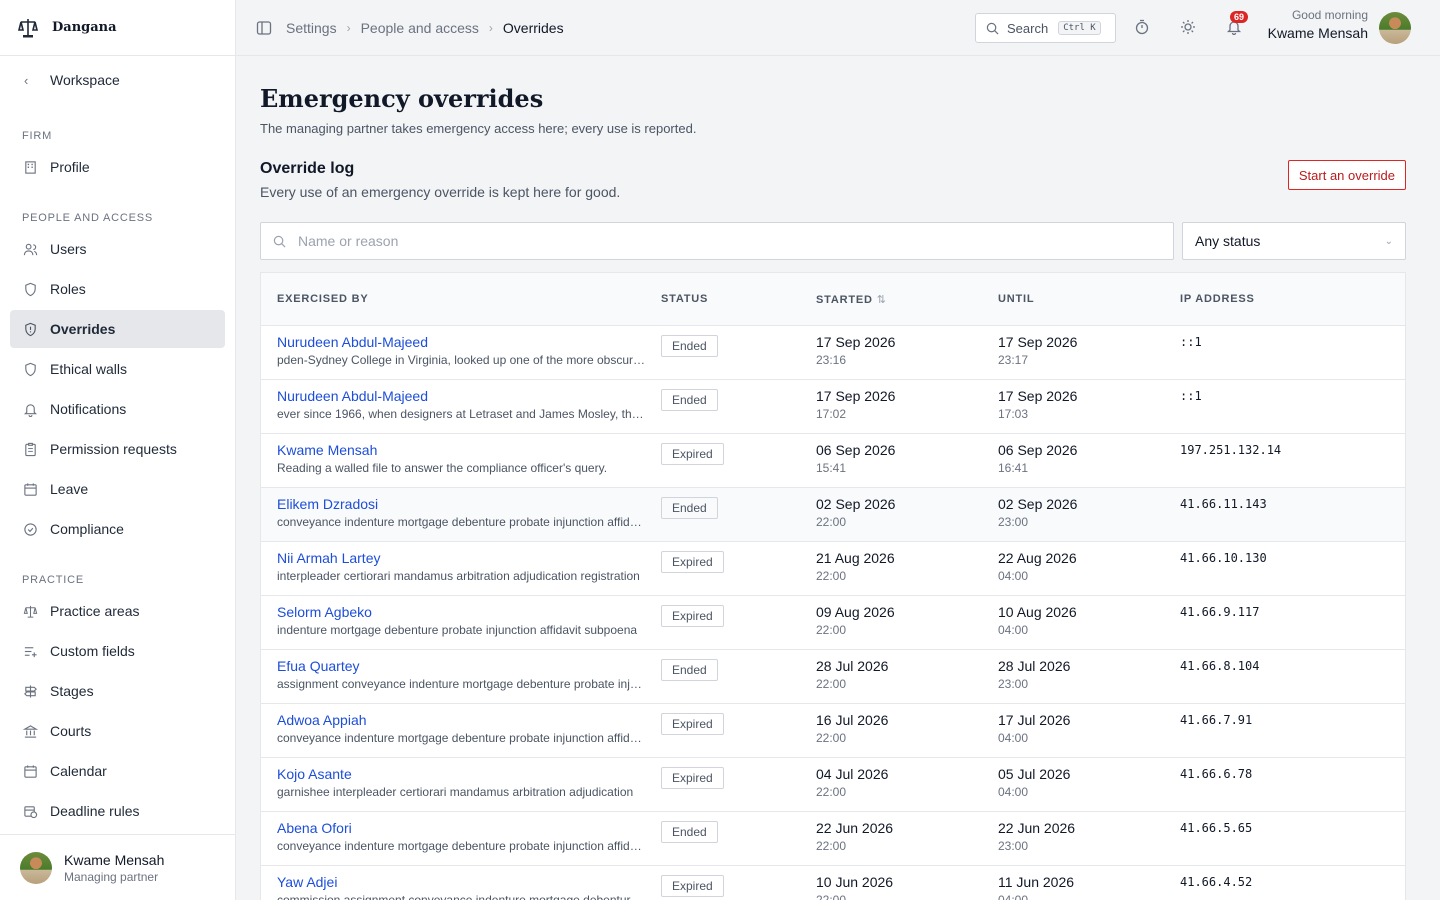  What do you see at coordinates (1045, 28) in the screenshot?
I see `search-button: Search Ctrl K` at bounding box center [1045, 28].